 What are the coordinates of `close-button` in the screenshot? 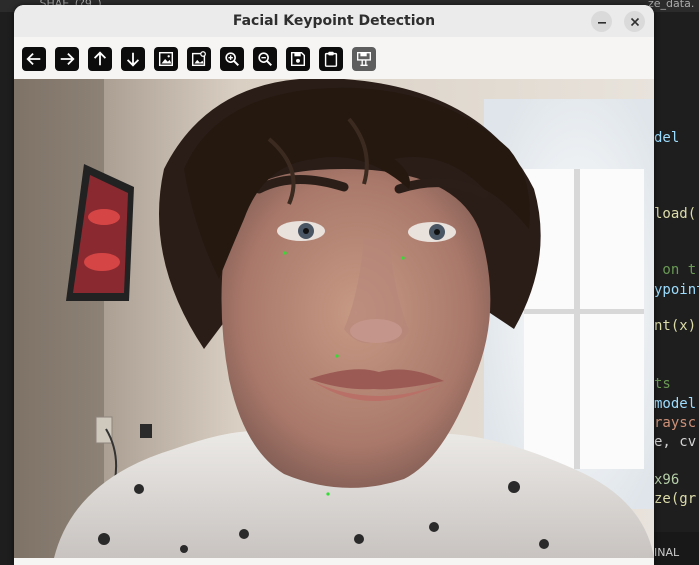 It's located at (634, 21).